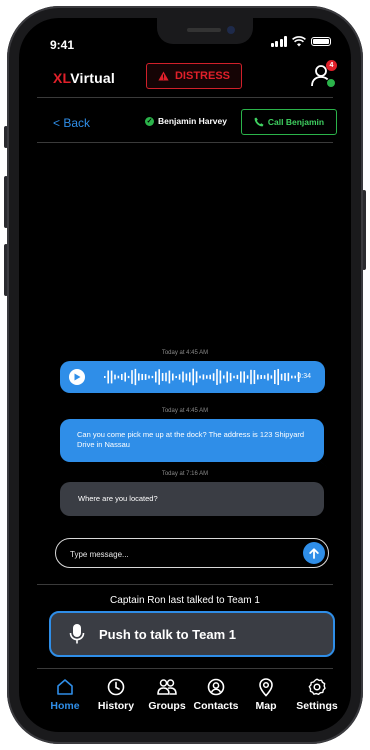  What do you see at coordinates (296, 122) in the screenshot?
I see `call-label: Call Benjamin` at bounding box center [296, 122].